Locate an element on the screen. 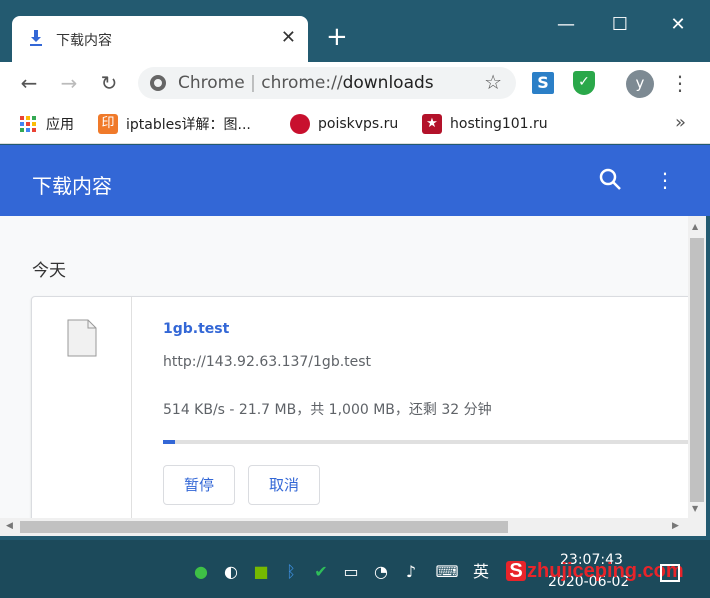 The width and height of the screenshot is (710, 598). bookmark-hosting101: ★ hosting101.ru is located at coordinates (485, 124).